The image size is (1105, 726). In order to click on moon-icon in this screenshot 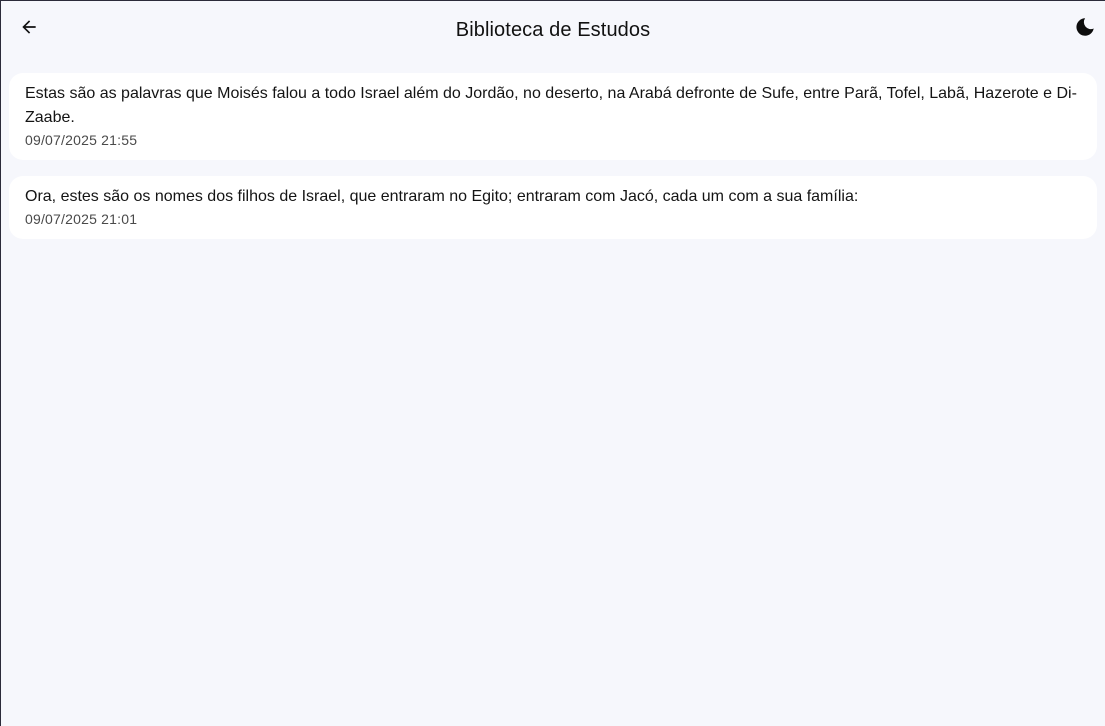, I will do `click(1085, 29)`.